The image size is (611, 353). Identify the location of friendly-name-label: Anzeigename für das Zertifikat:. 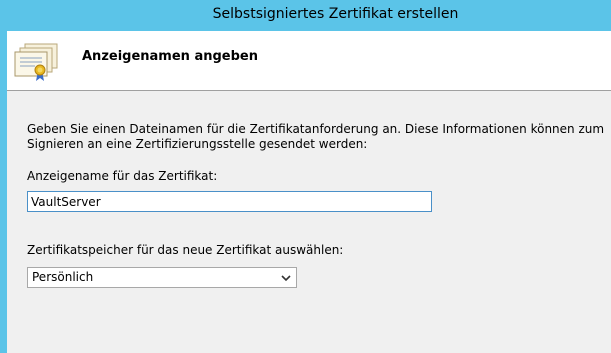
(122, 176).